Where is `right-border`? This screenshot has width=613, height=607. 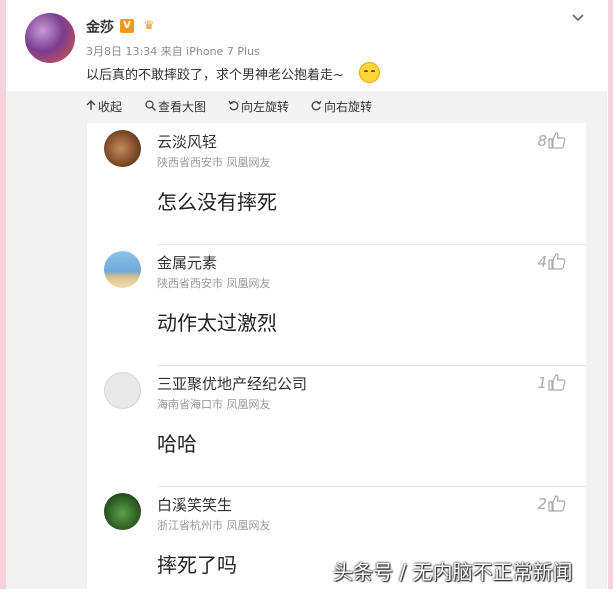 right-border is located at coordinates (610, 294).